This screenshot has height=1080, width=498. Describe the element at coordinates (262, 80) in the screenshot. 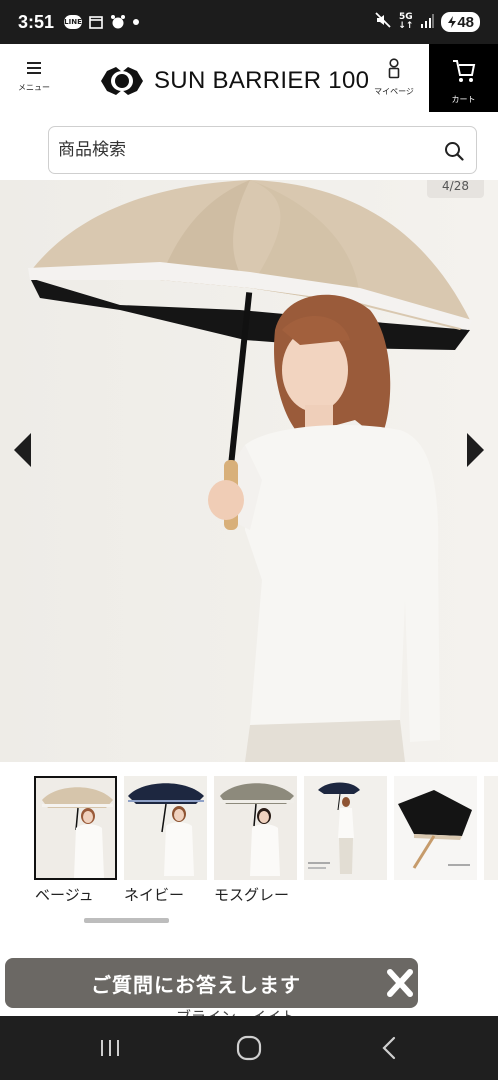

I see `brand-name: SUN BARRIER 100` at that location.